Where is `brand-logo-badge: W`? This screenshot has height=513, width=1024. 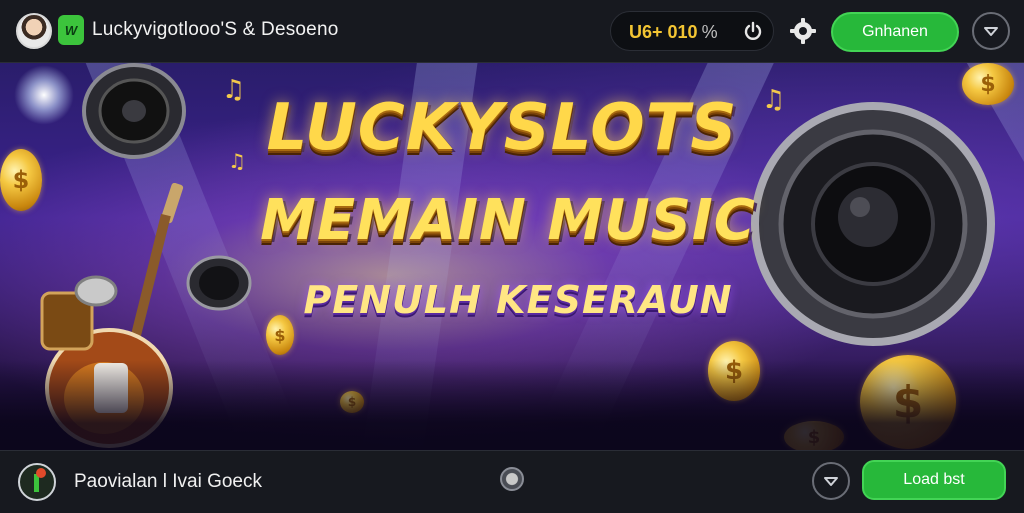 brand-logo-badge: W is located at coordinates (71, 30).